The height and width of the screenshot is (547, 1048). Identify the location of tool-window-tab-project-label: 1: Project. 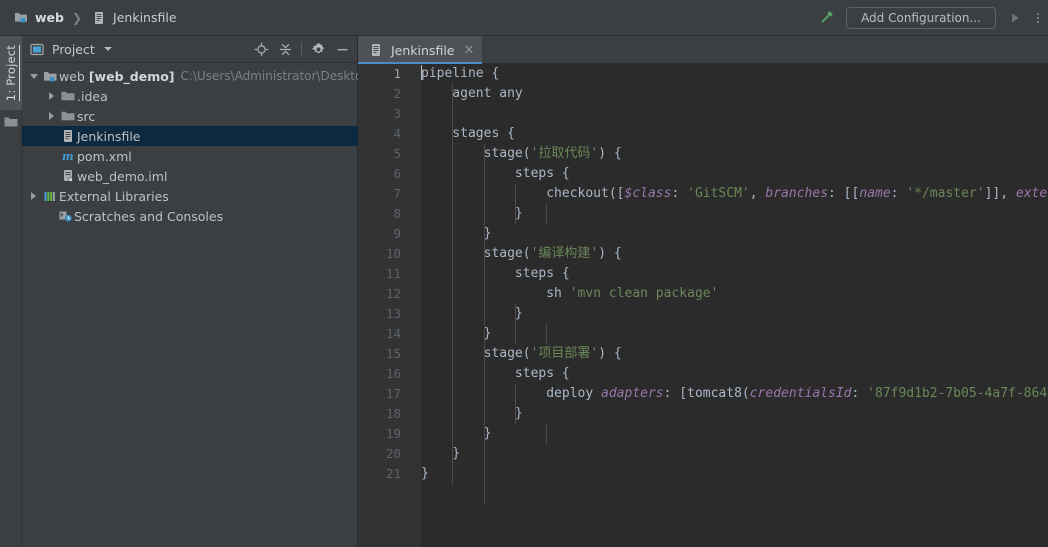
(11, 73).